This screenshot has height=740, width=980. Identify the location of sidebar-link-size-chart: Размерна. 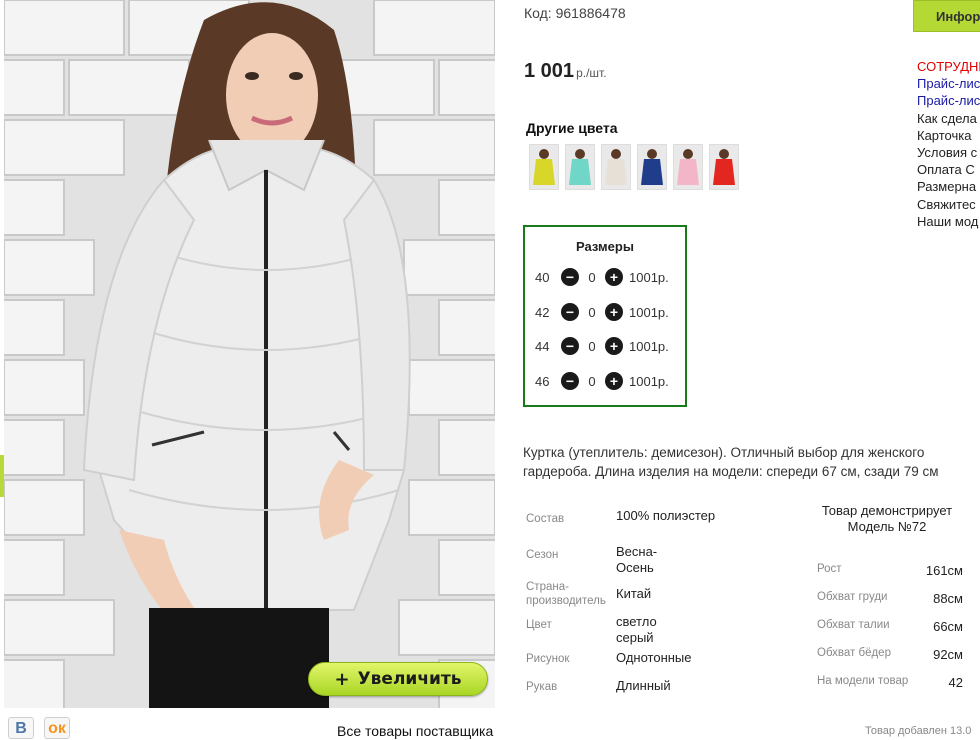
(948, 186).